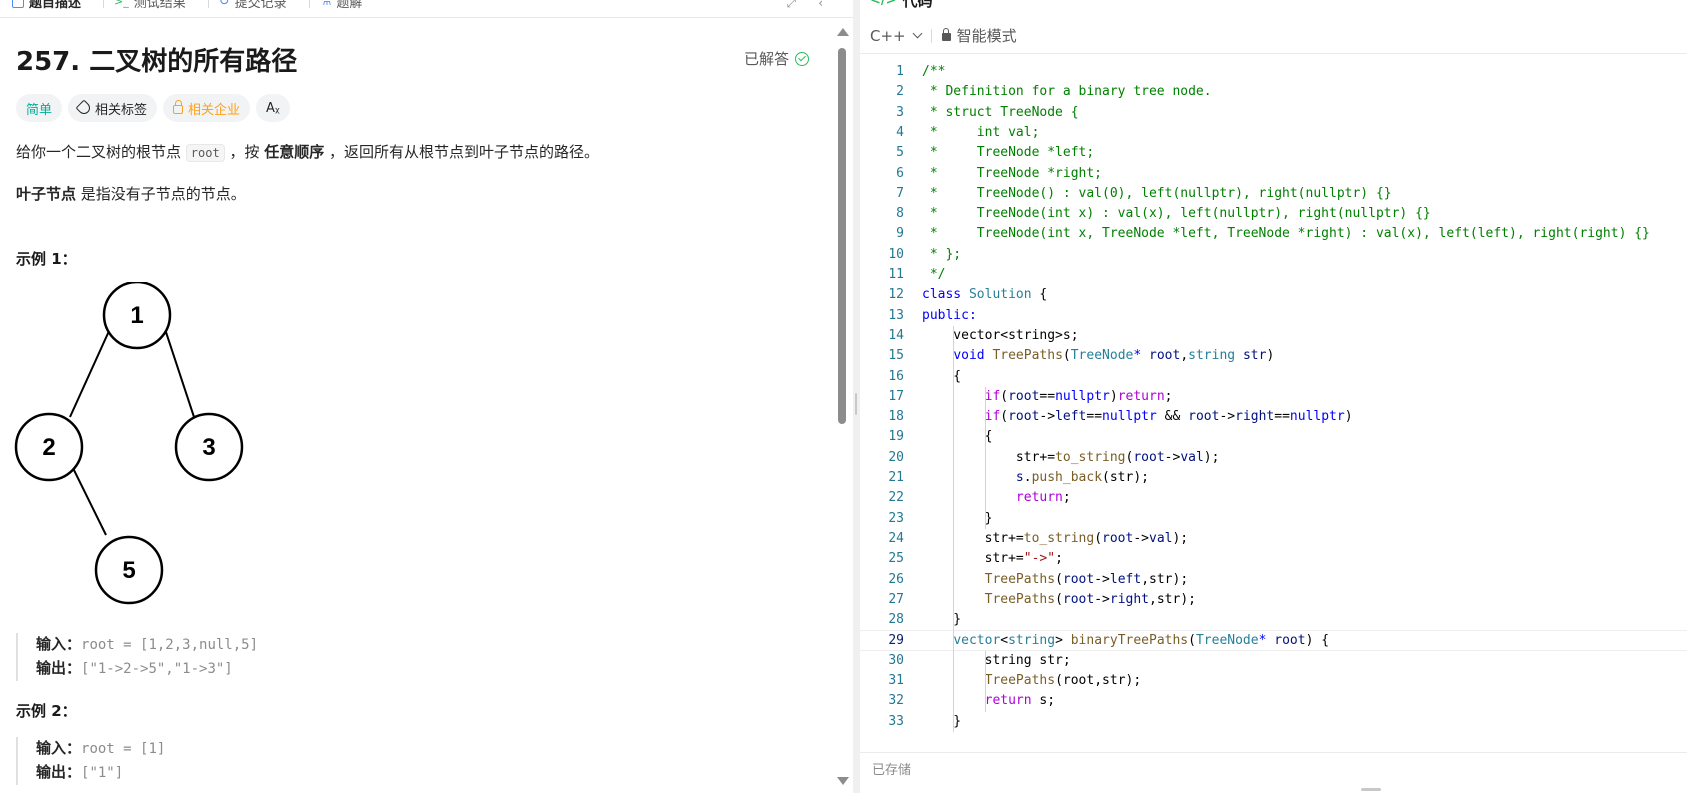 This screenshot has width=1687, height=793. I want to click on difficulty-badge: 简单, so click(39, 108).